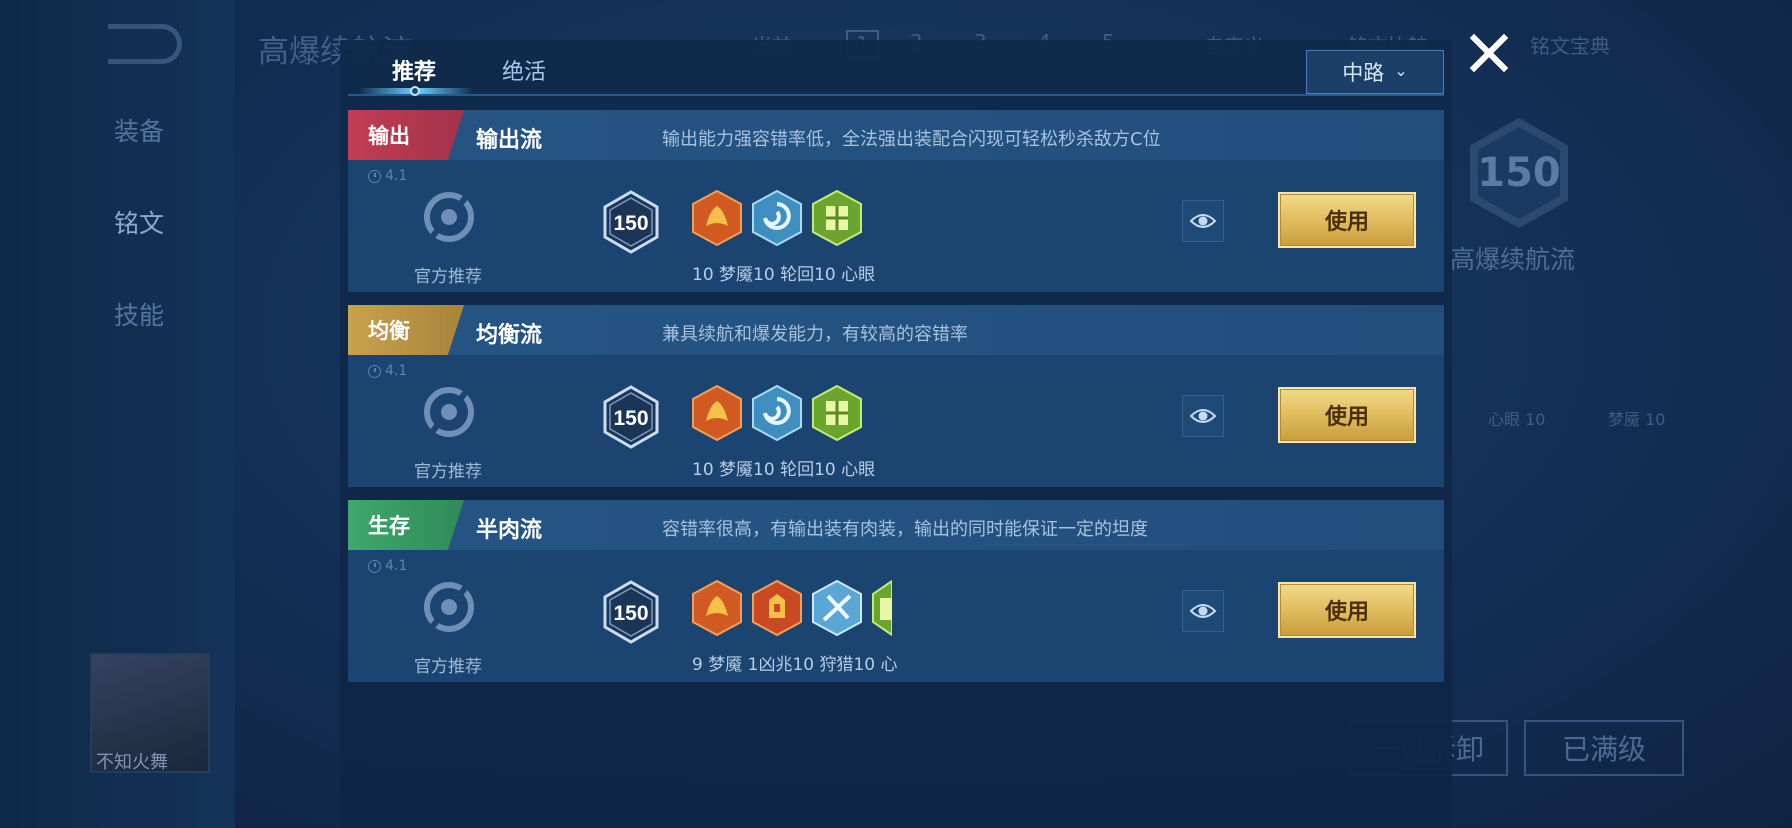  What do you see at coordinates (414, 70) in the screenshot?
I see `tab-recommended: 推荐` at bounding box center [414, 70].